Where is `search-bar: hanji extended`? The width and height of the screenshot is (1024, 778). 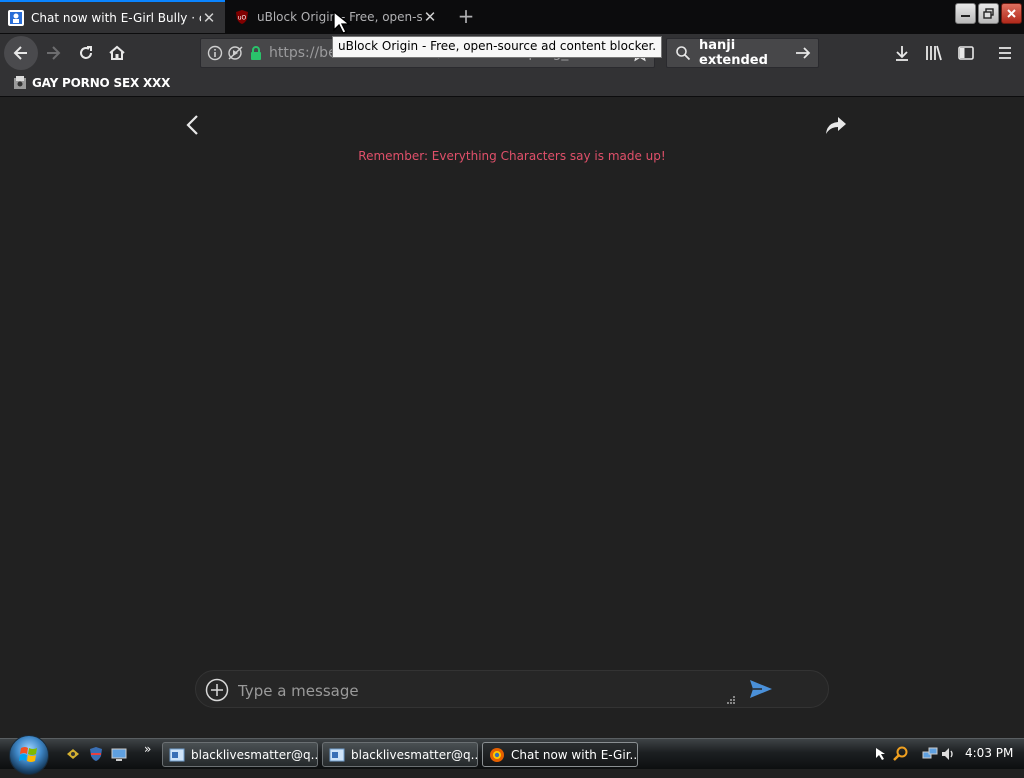 search-bar: hanji extended is located at coordinates (742, 53).